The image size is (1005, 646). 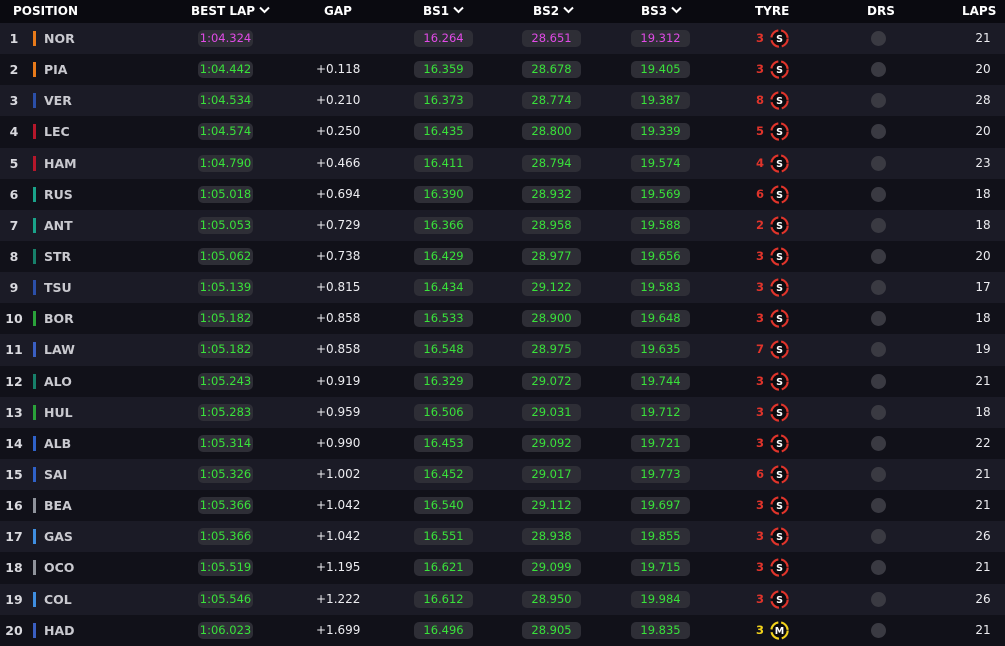 What do you see at coordinates (58, 101) in the screenshot?
I see `driver-code: VER` at bounding box center [58, 101].